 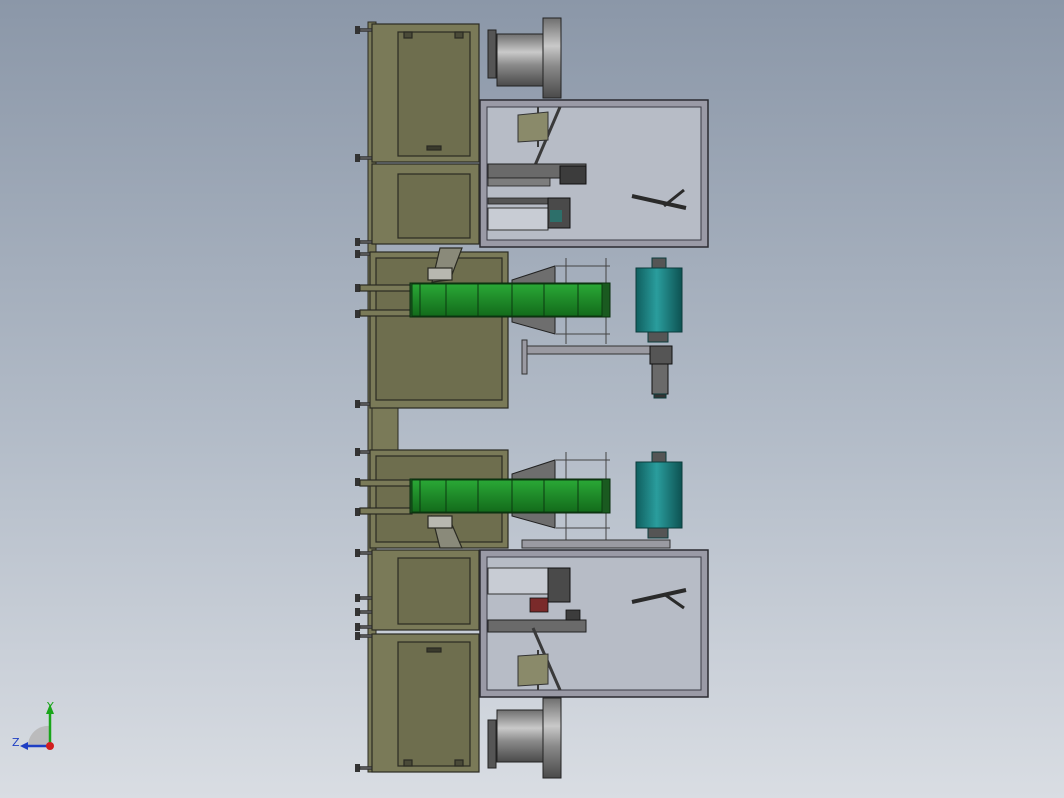 I want to click on bottom-cabinet, so click(x=425, y=661).